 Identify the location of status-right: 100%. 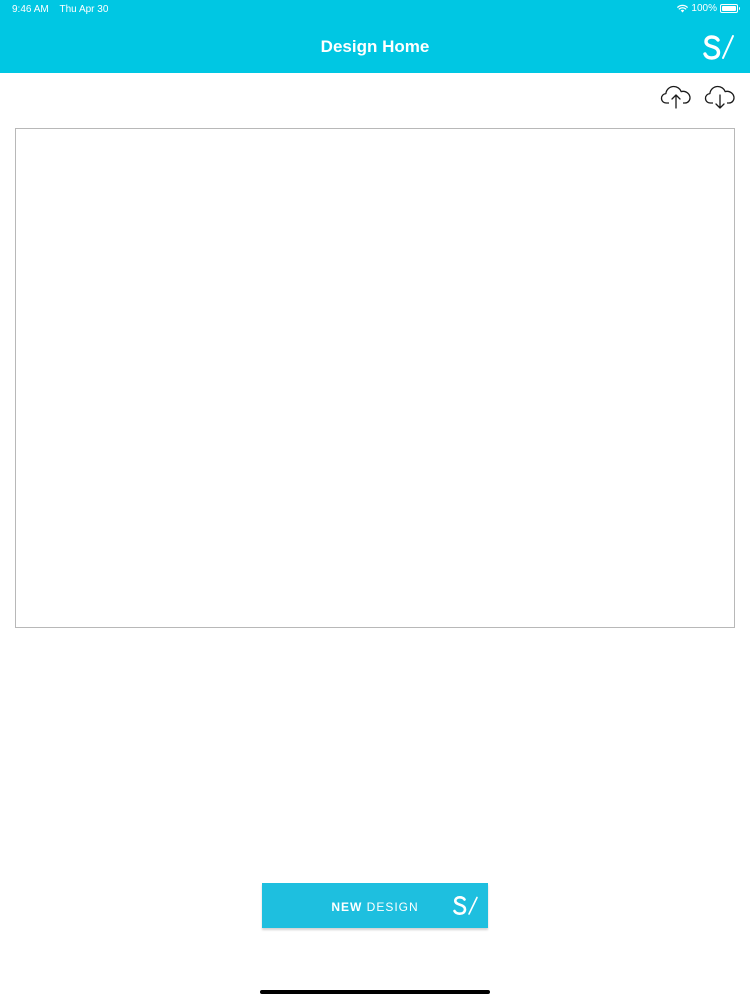
(708, 8).